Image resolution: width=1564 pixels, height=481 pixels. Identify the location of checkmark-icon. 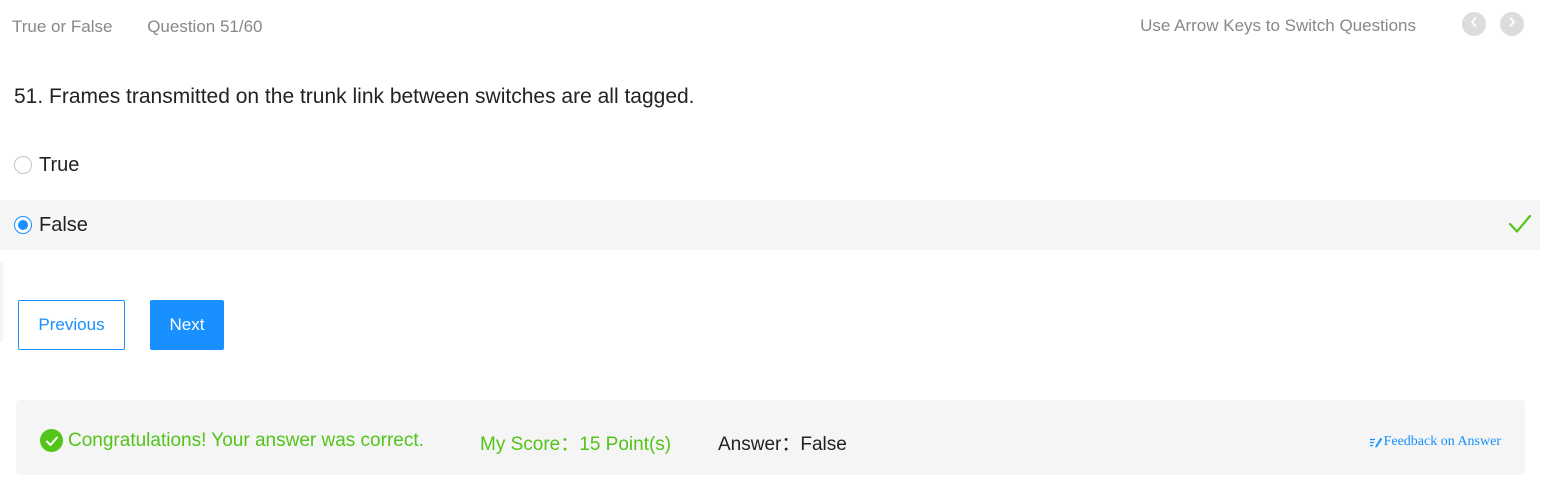
(1520, 226).